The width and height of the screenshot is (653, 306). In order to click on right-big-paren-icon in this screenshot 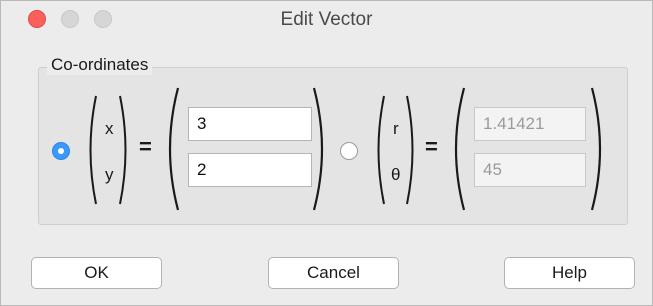, I will do `click(318, 149)`.